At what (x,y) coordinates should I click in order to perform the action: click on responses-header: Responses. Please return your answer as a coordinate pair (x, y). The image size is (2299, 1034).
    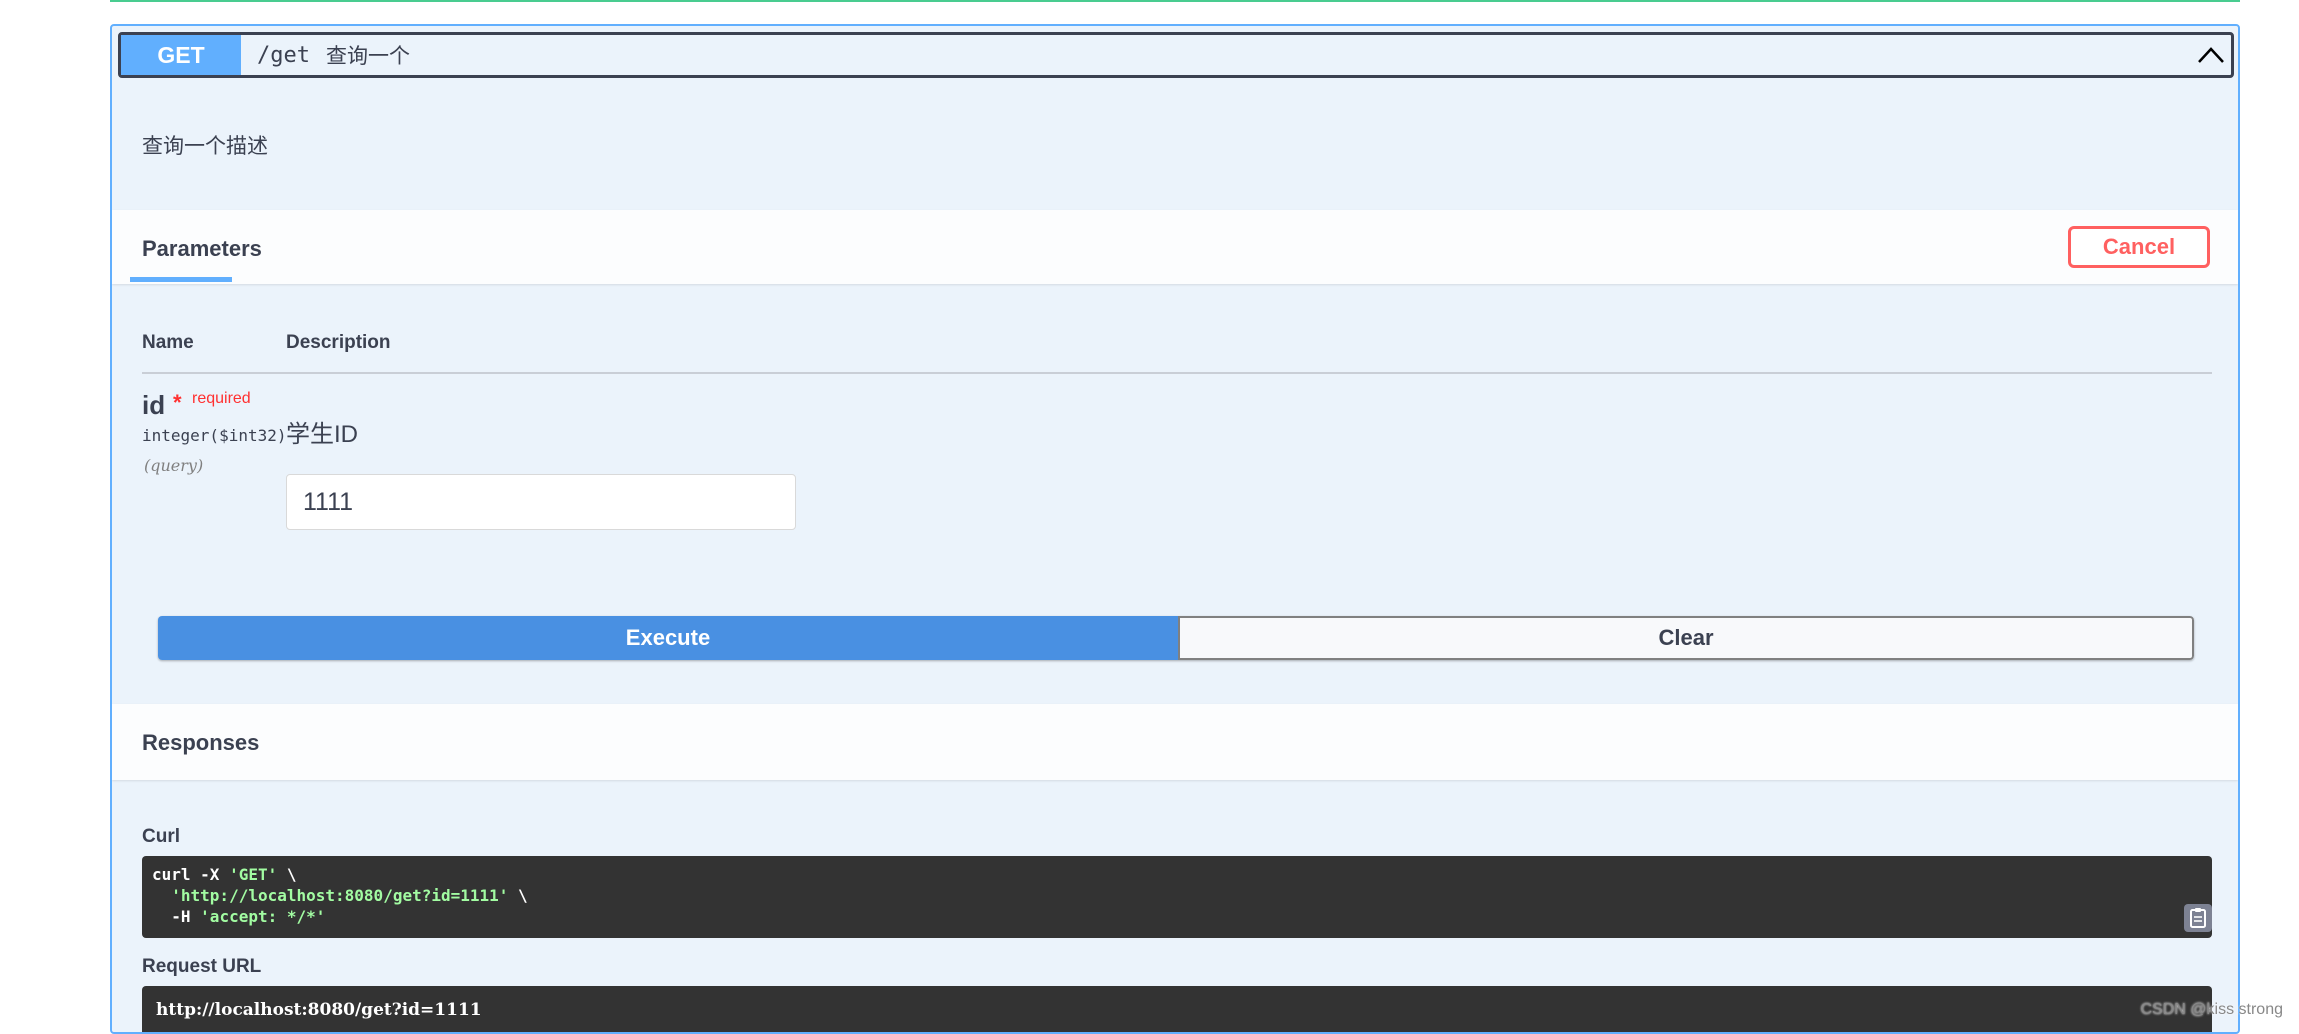
    Looking at the image, I should click on (1175, 742).